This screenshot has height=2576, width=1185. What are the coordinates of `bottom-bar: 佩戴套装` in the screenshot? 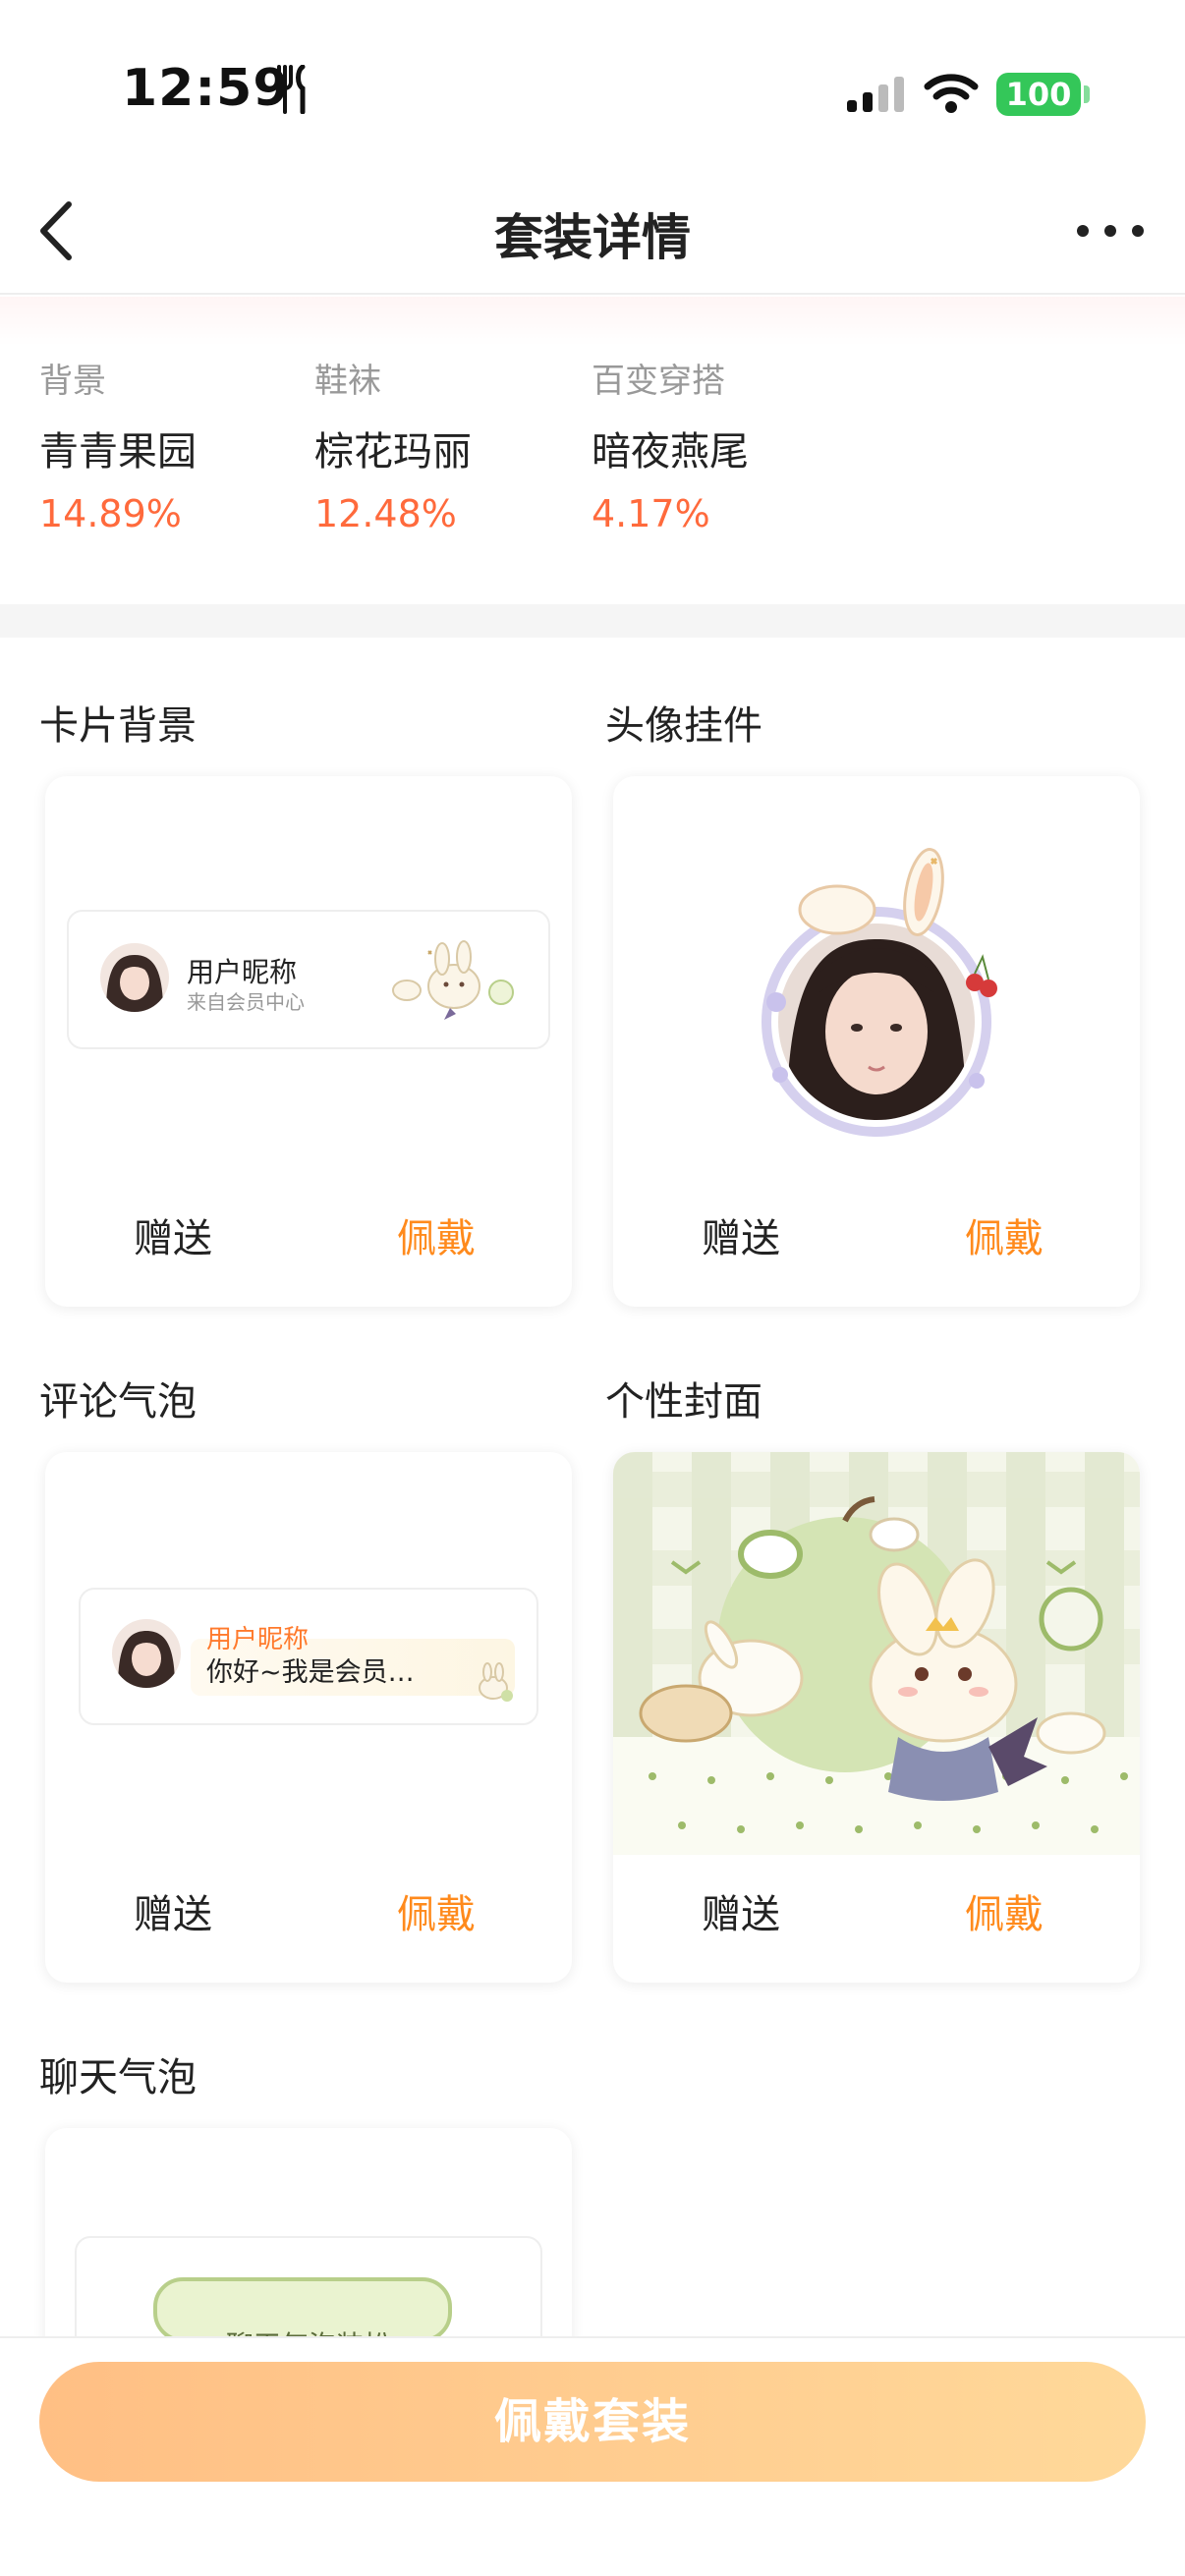 It's located at (592, 2456).